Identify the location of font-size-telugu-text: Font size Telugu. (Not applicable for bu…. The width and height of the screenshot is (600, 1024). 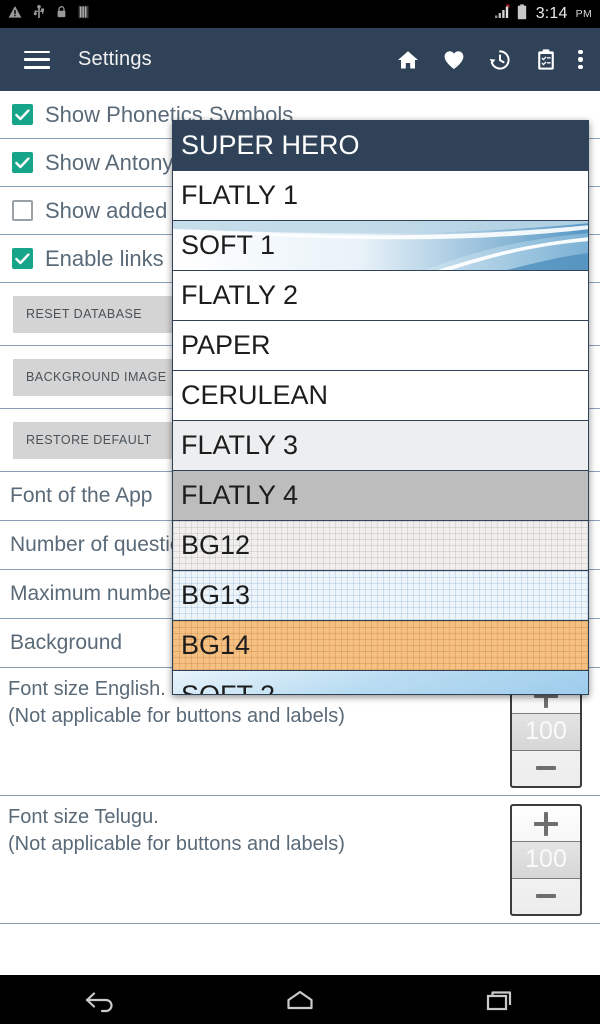
(176, 831).